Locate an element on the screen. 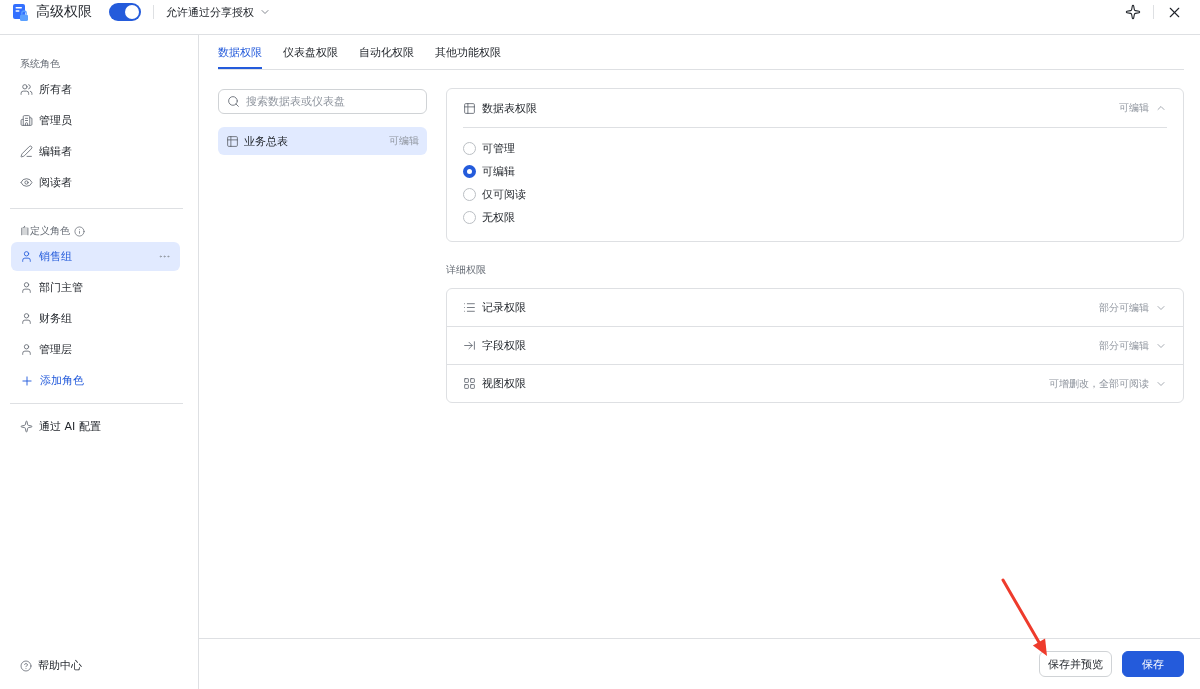  info-icon is located at coordinates (79, 231).